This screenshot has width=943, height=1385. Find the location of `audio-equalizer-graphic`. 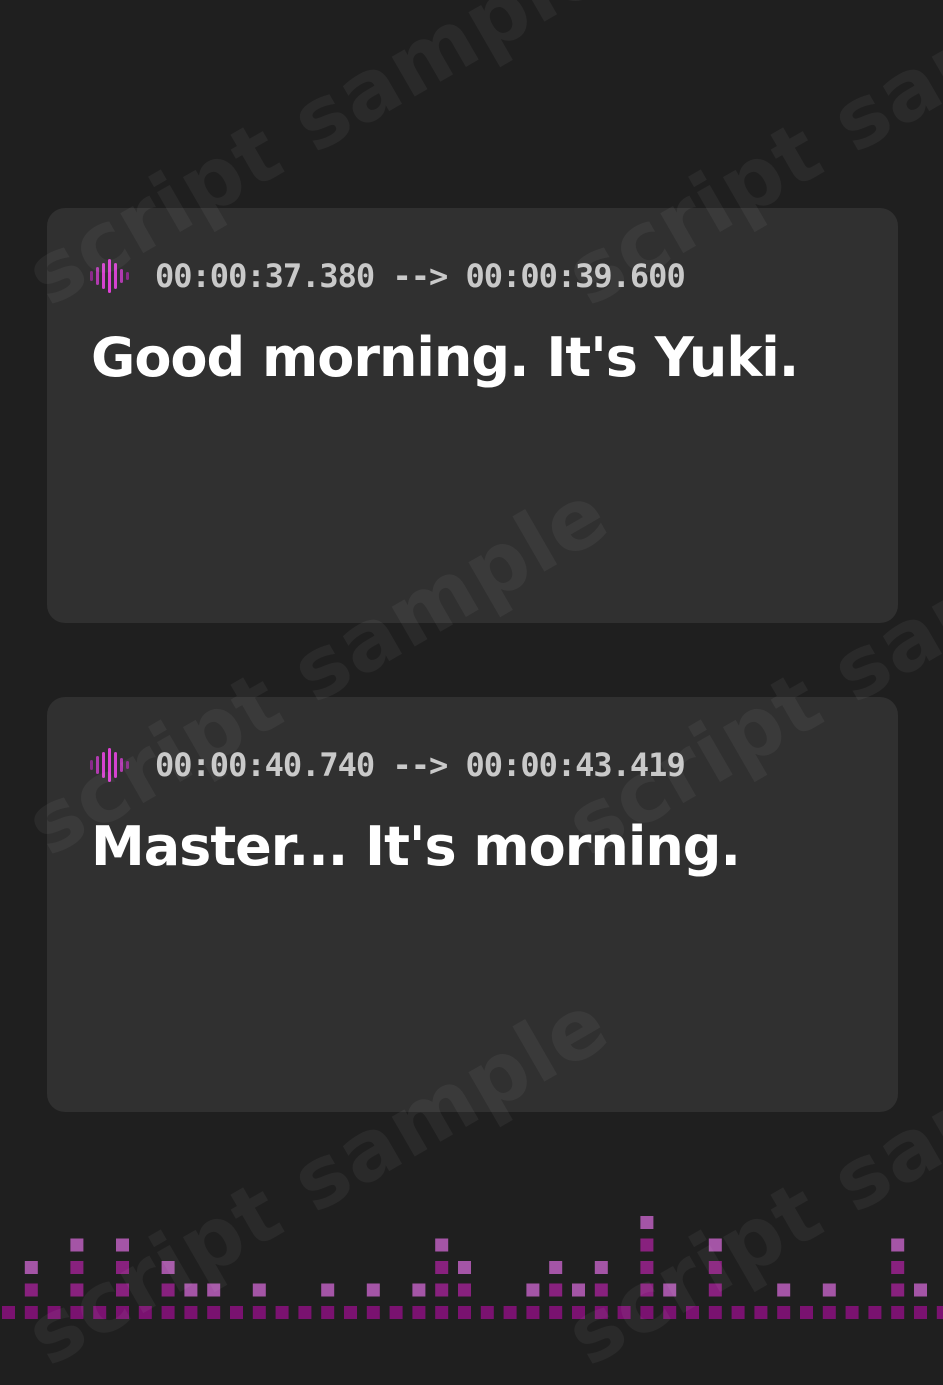

audio-equalizer-graphic is located at coordinates (472, 1267).